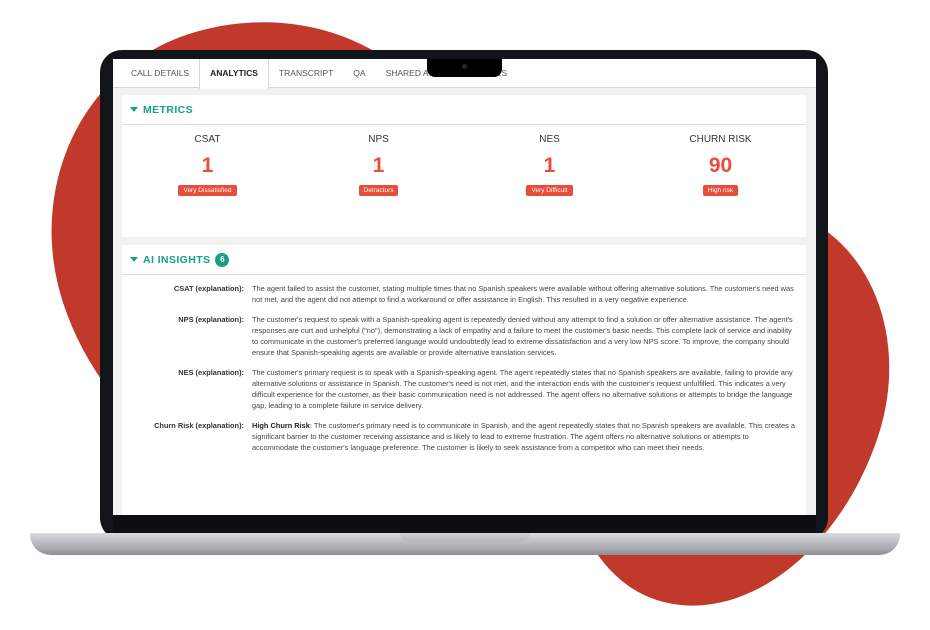 Image resolution: width=930 pixels, height=630 pixels. Describe the element at coordinates (378, 190) in the screenshot. I see `status-badge: Detractors` at that location.